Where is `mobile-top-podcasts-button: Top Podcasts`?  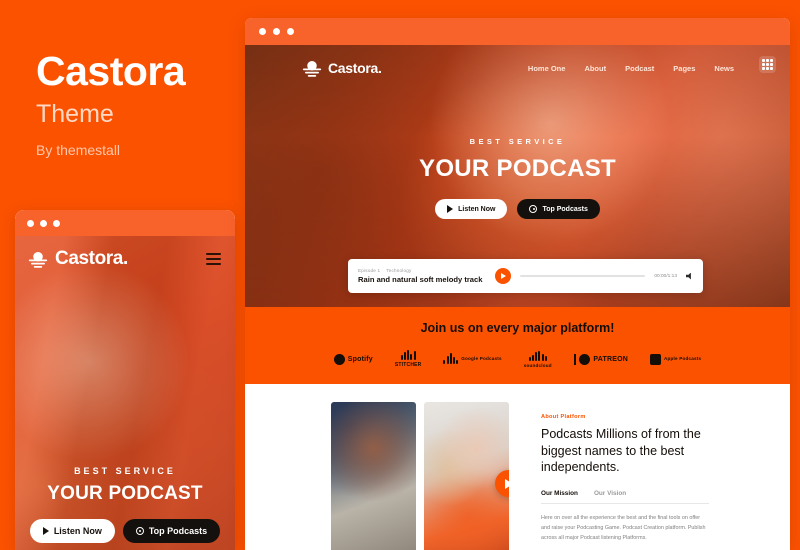
mobile-top-podcasts-button: Top Podcasts is located at coordinates (171, 531).